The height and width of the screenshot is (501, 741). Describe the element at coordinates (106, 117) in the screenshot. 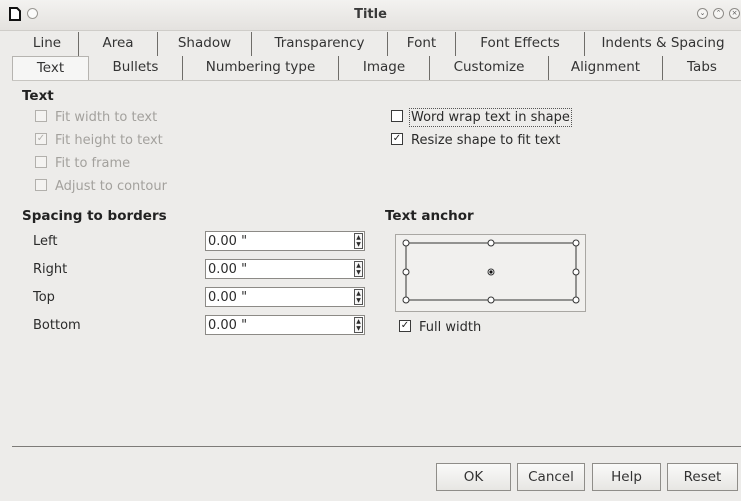

I see `fit-width-label: Fit width to text` at that location.